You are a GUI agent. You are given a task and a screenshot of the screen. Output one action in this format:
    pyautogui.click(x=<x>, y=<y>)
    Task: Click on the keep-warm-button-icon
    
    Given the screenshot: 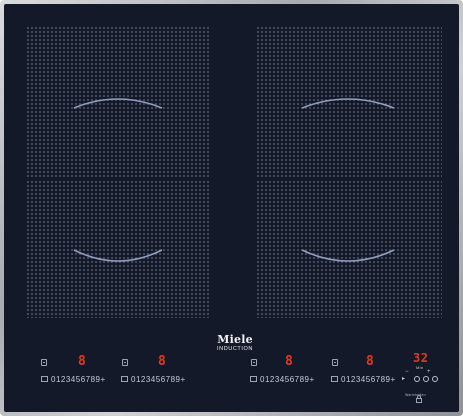 What is the action you would take?
    pyautogui.click(x=426, y=379)
    